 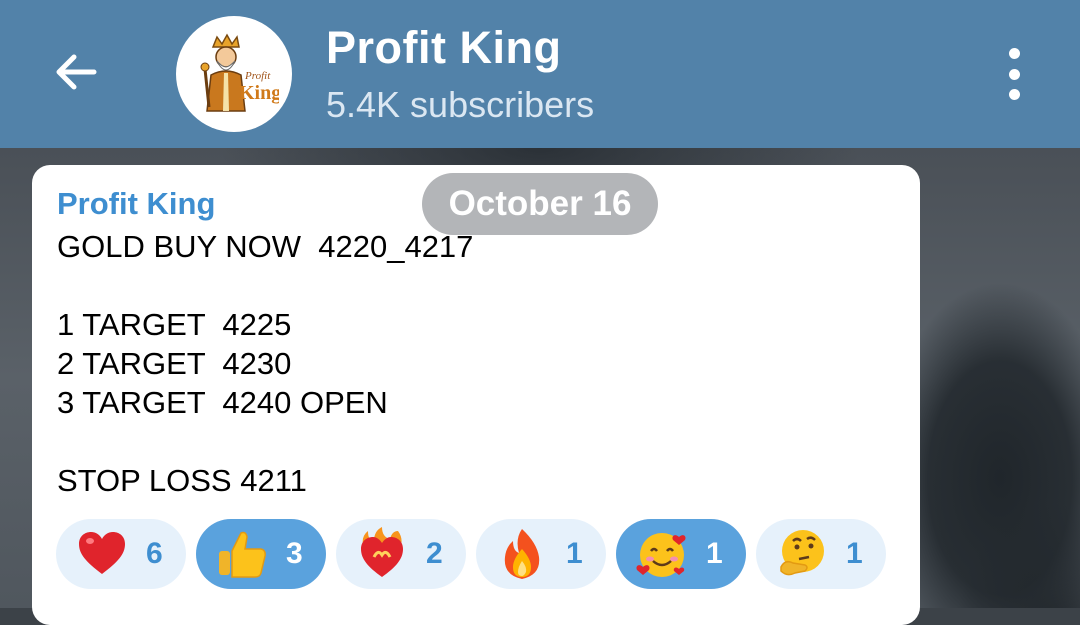 I want to click on channel-title: Profit King, so click(x=443, y=48).